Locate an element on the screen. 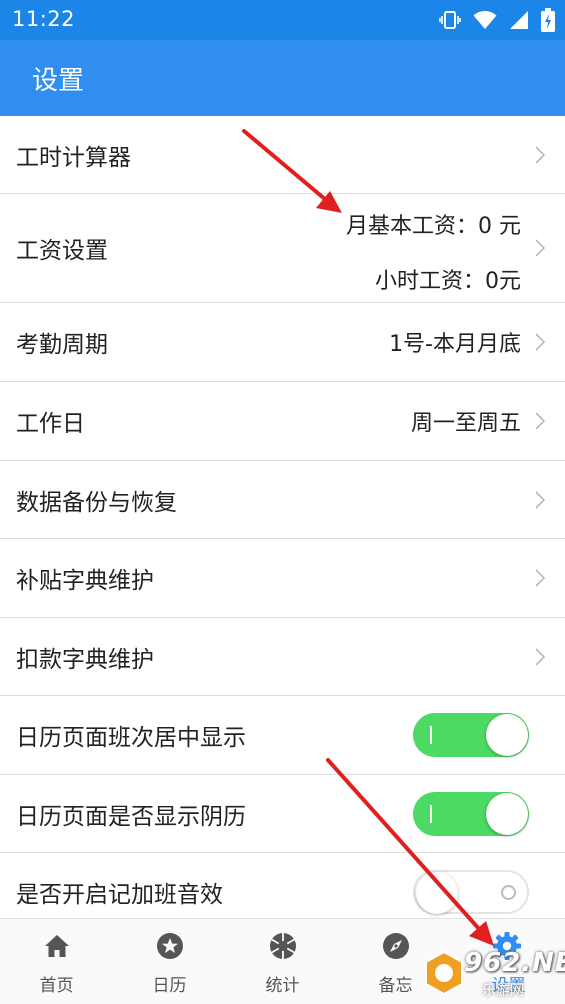  signal-icon is located at coordinates (519, 20).